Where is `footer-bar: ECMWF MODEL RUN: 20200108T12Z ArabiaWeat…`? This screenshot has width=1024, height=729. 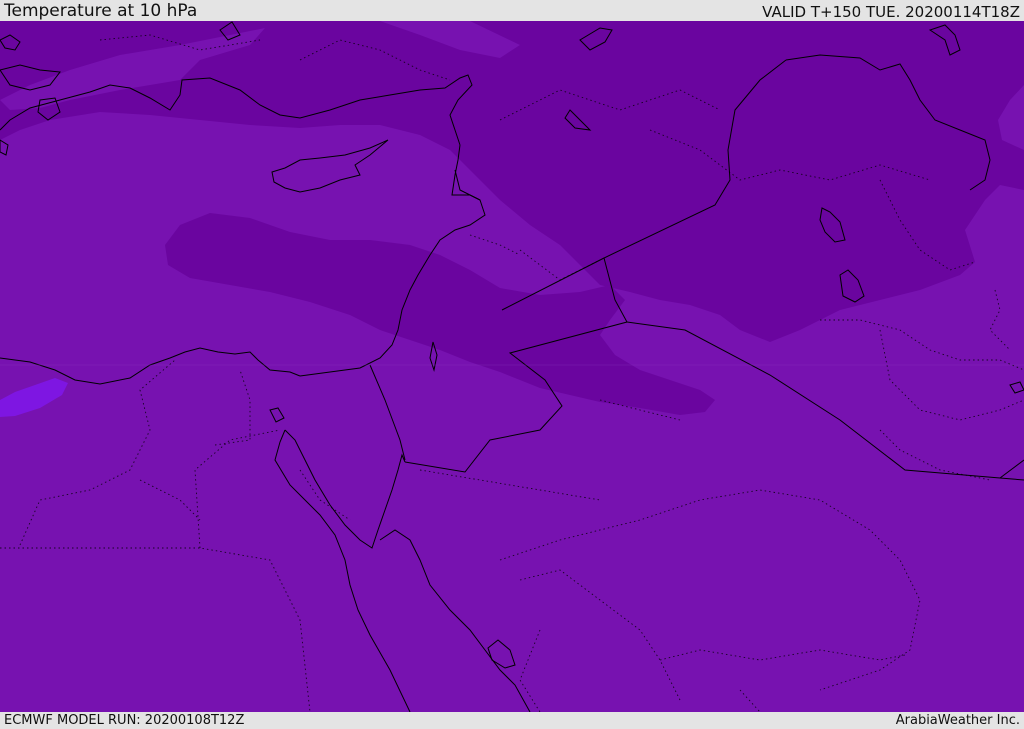 footer-bar: ECMWF MODEL RUN: 20200108T12Z ArabiaWeat… is located at coordinates (512, 720).